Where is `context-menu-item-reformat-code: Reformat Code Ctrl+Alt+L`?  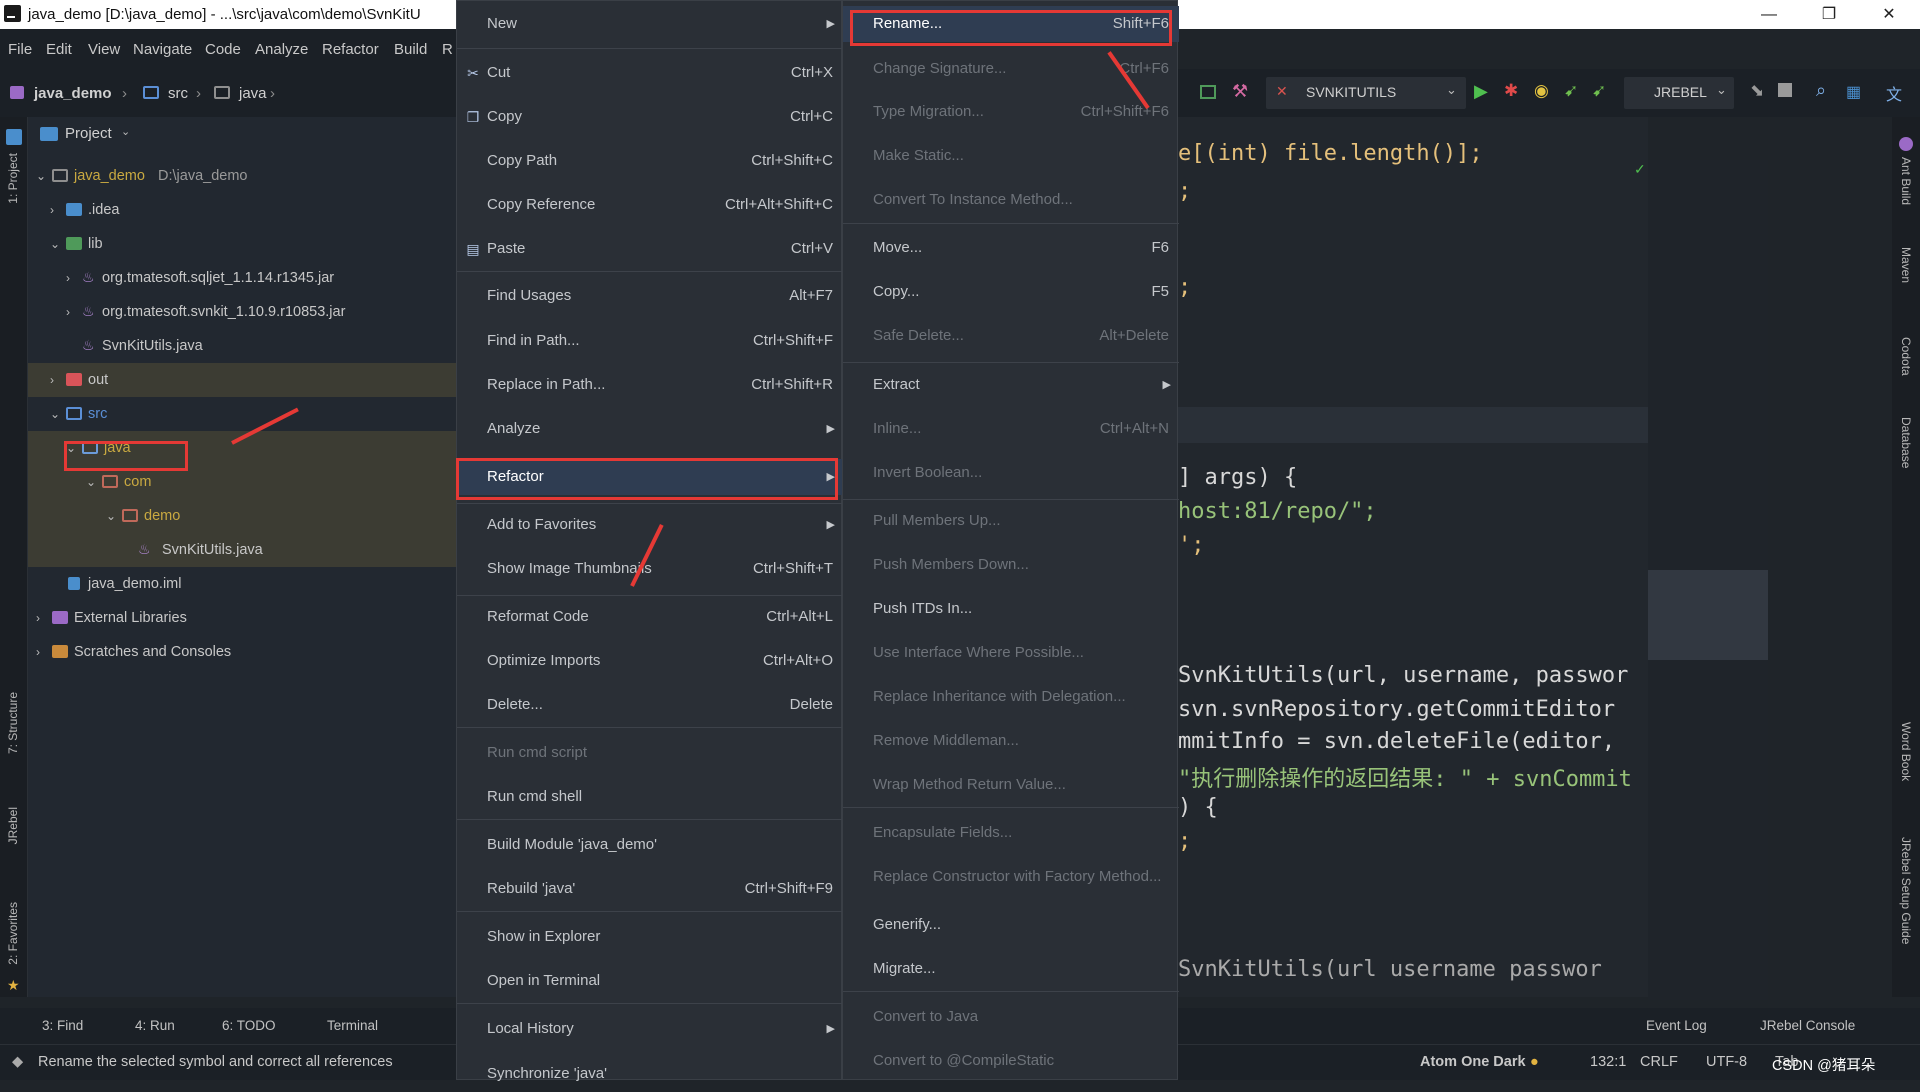 context-menu-item-reformat-code: Reformat Code Ctrl+Alt+L is located at coordinates (650, 617).